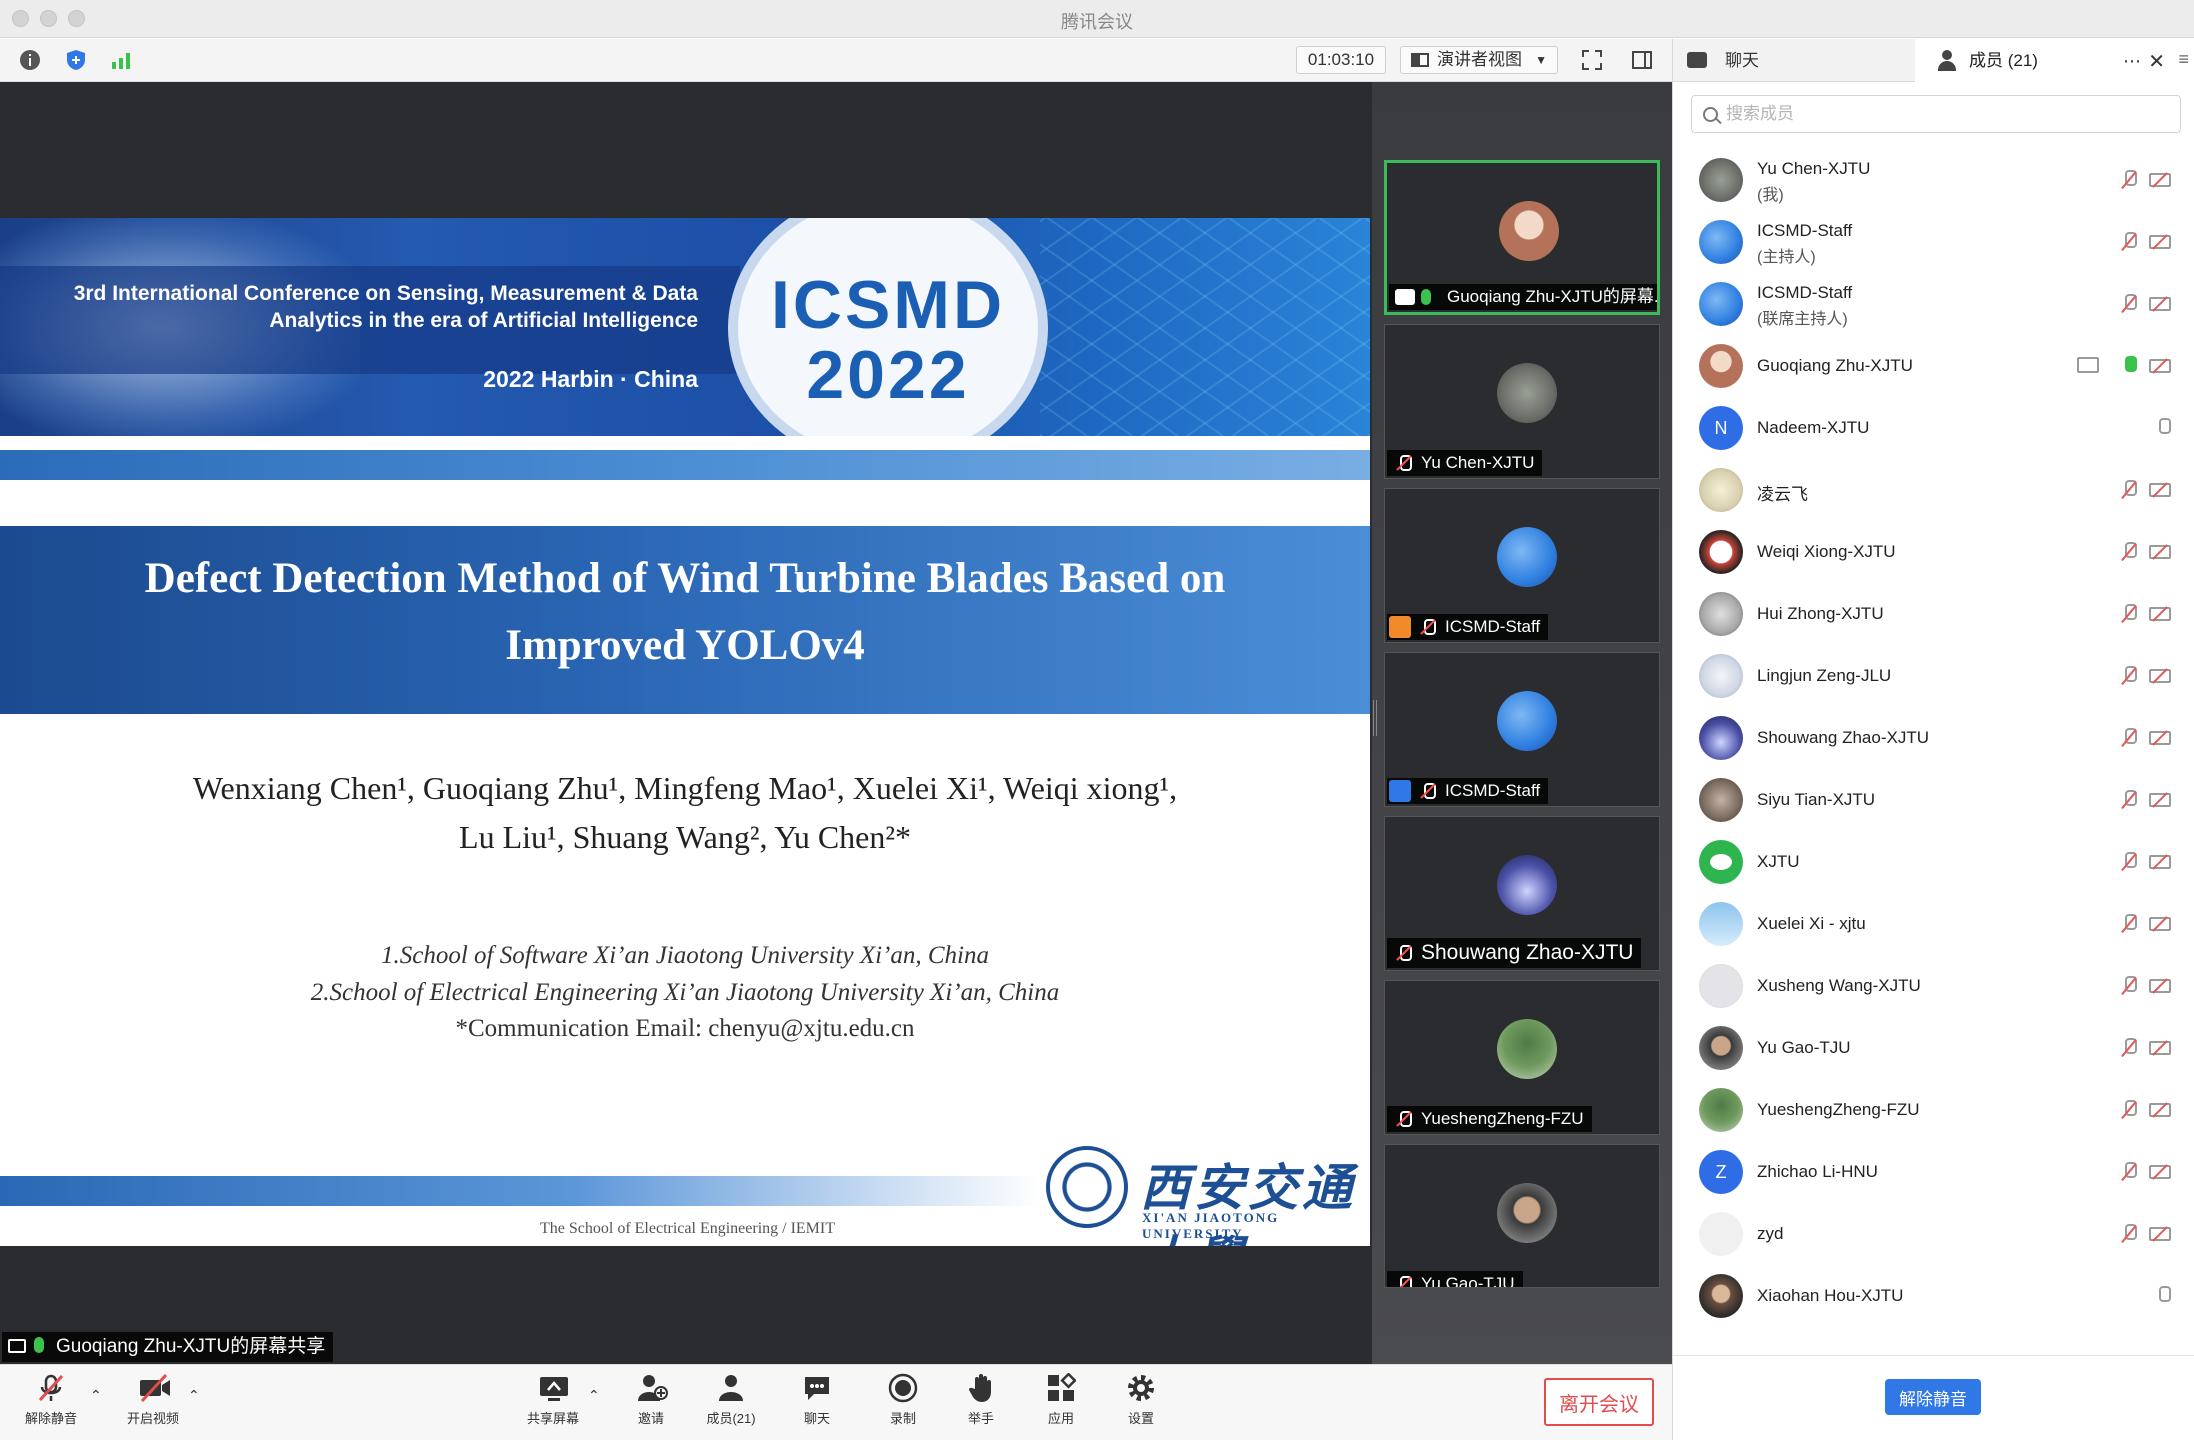 This screenshot has width=2194, height=1440. What do you see at coordinates (1933, 676) in the screenshot?
I see `member-item: Lingjun Zeng-JLU` at bounding box center [1933, 676].